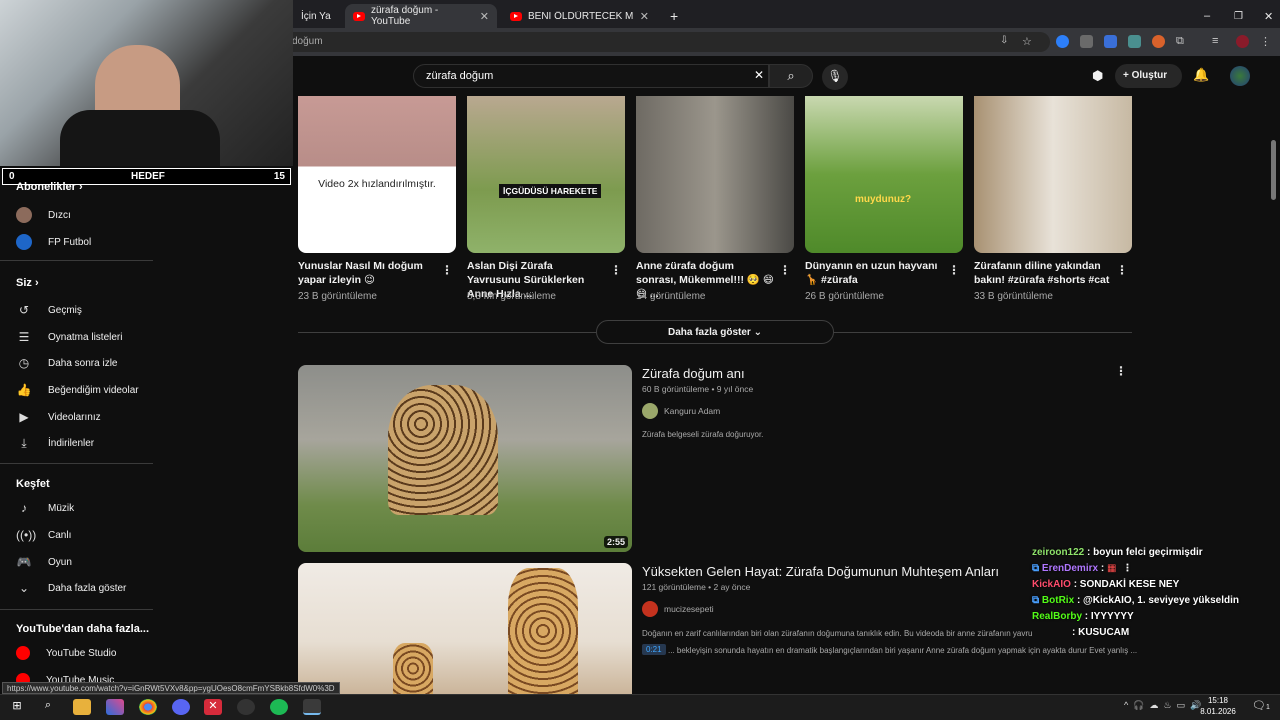  I want to click on sidebar-item-show-more: ⌄ Daha fazla göster, so click(71, 588).